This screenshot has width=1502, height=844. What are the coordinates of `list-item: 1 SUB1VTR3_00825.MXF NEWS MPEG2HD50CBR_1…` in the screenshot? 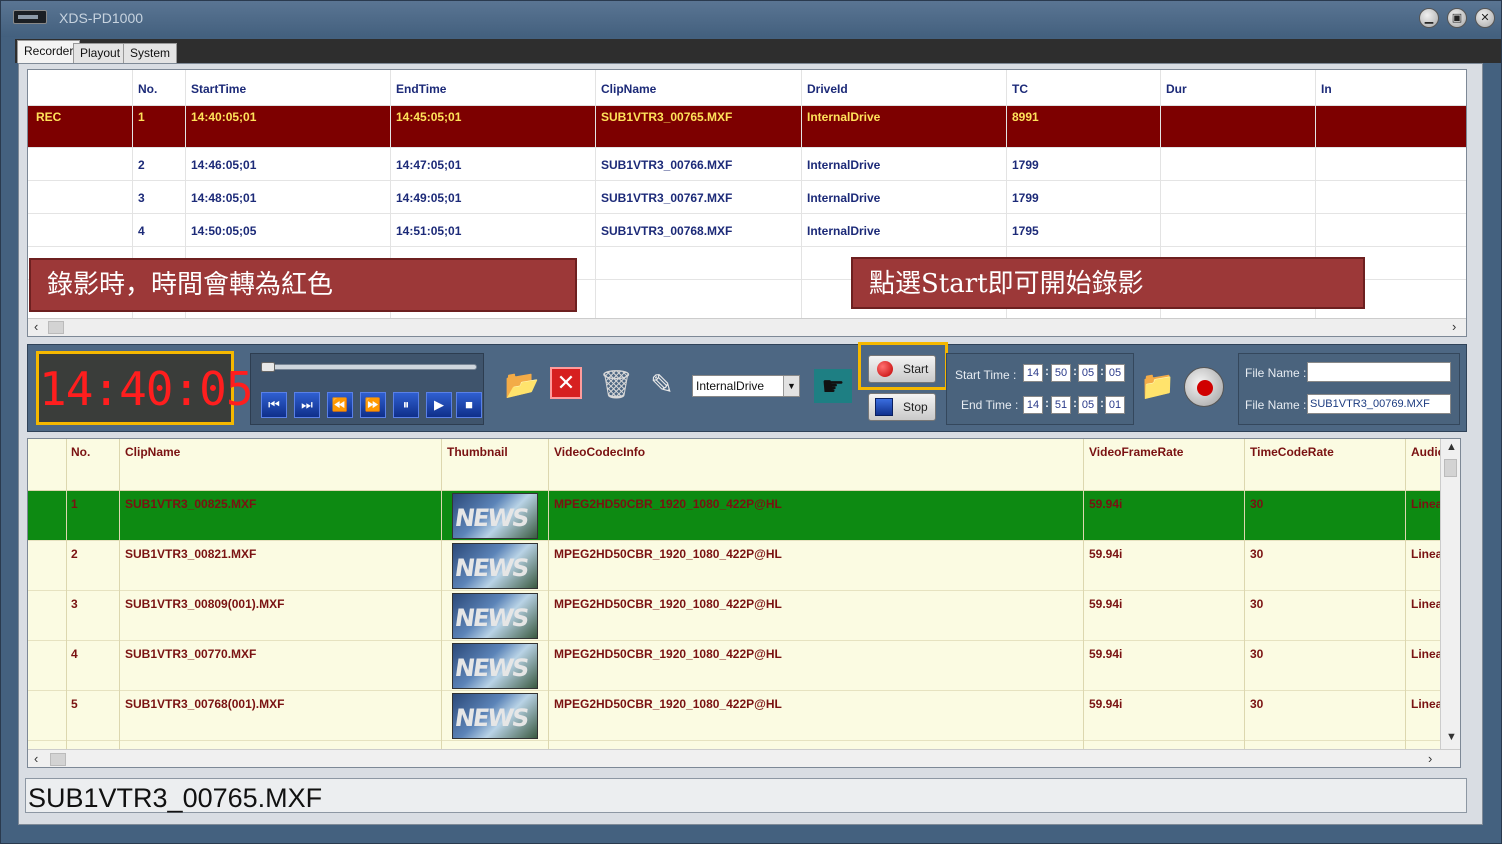 It's located at (735, 516).